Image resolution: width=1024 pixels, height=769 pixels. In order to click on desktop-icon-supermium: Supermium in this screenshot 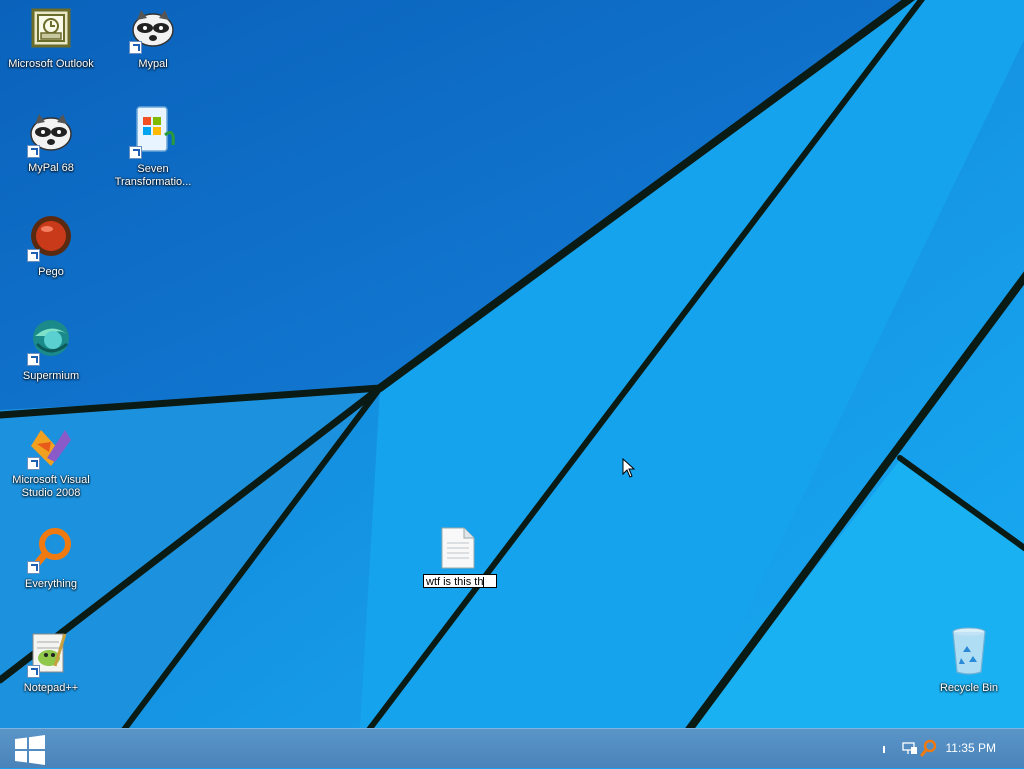, I will do `click(51, 350)`.